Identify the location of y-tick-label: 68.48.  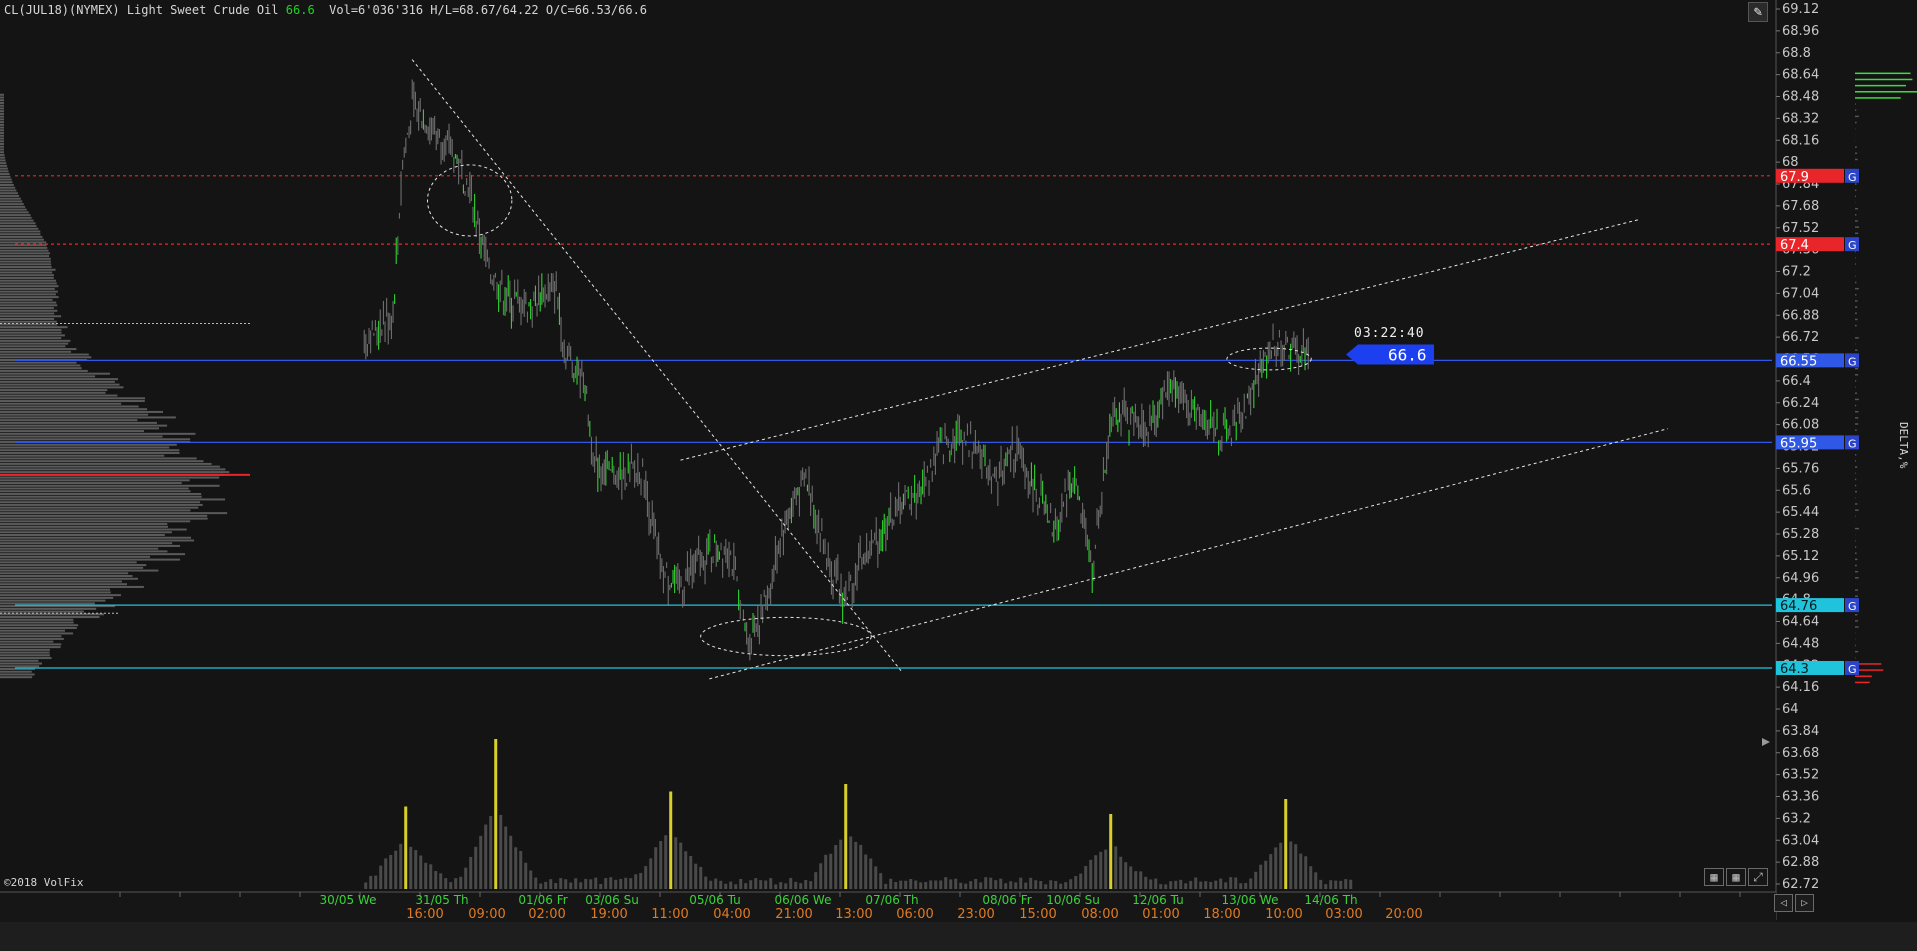
(1800, 97).